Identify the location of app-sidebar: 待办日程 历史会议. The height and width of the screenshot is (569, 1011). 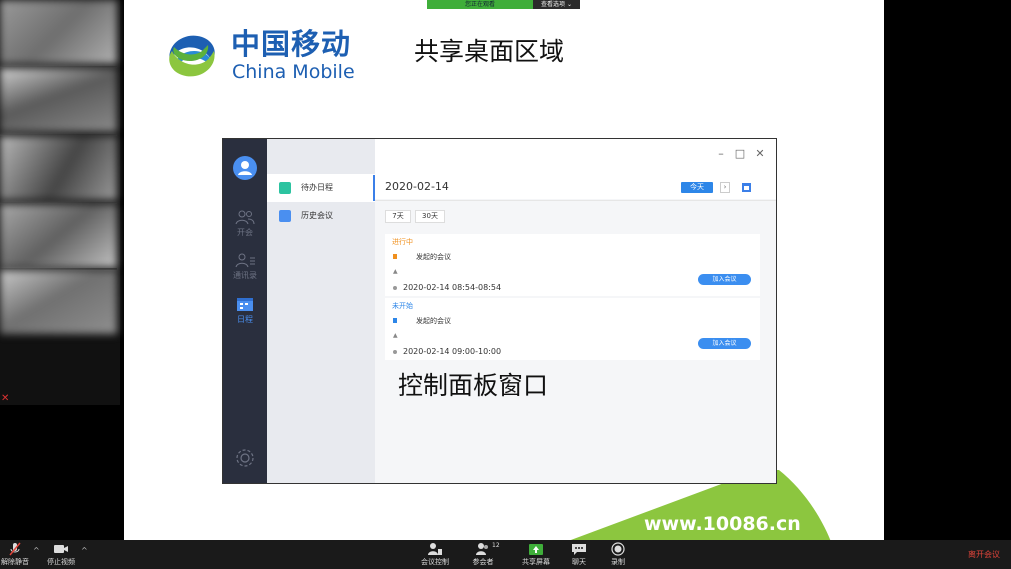
(321, 311).